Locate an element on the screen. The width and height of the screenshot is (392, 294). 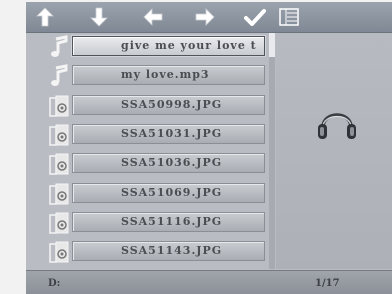
scrollbar is located at coordinates (272, 151).